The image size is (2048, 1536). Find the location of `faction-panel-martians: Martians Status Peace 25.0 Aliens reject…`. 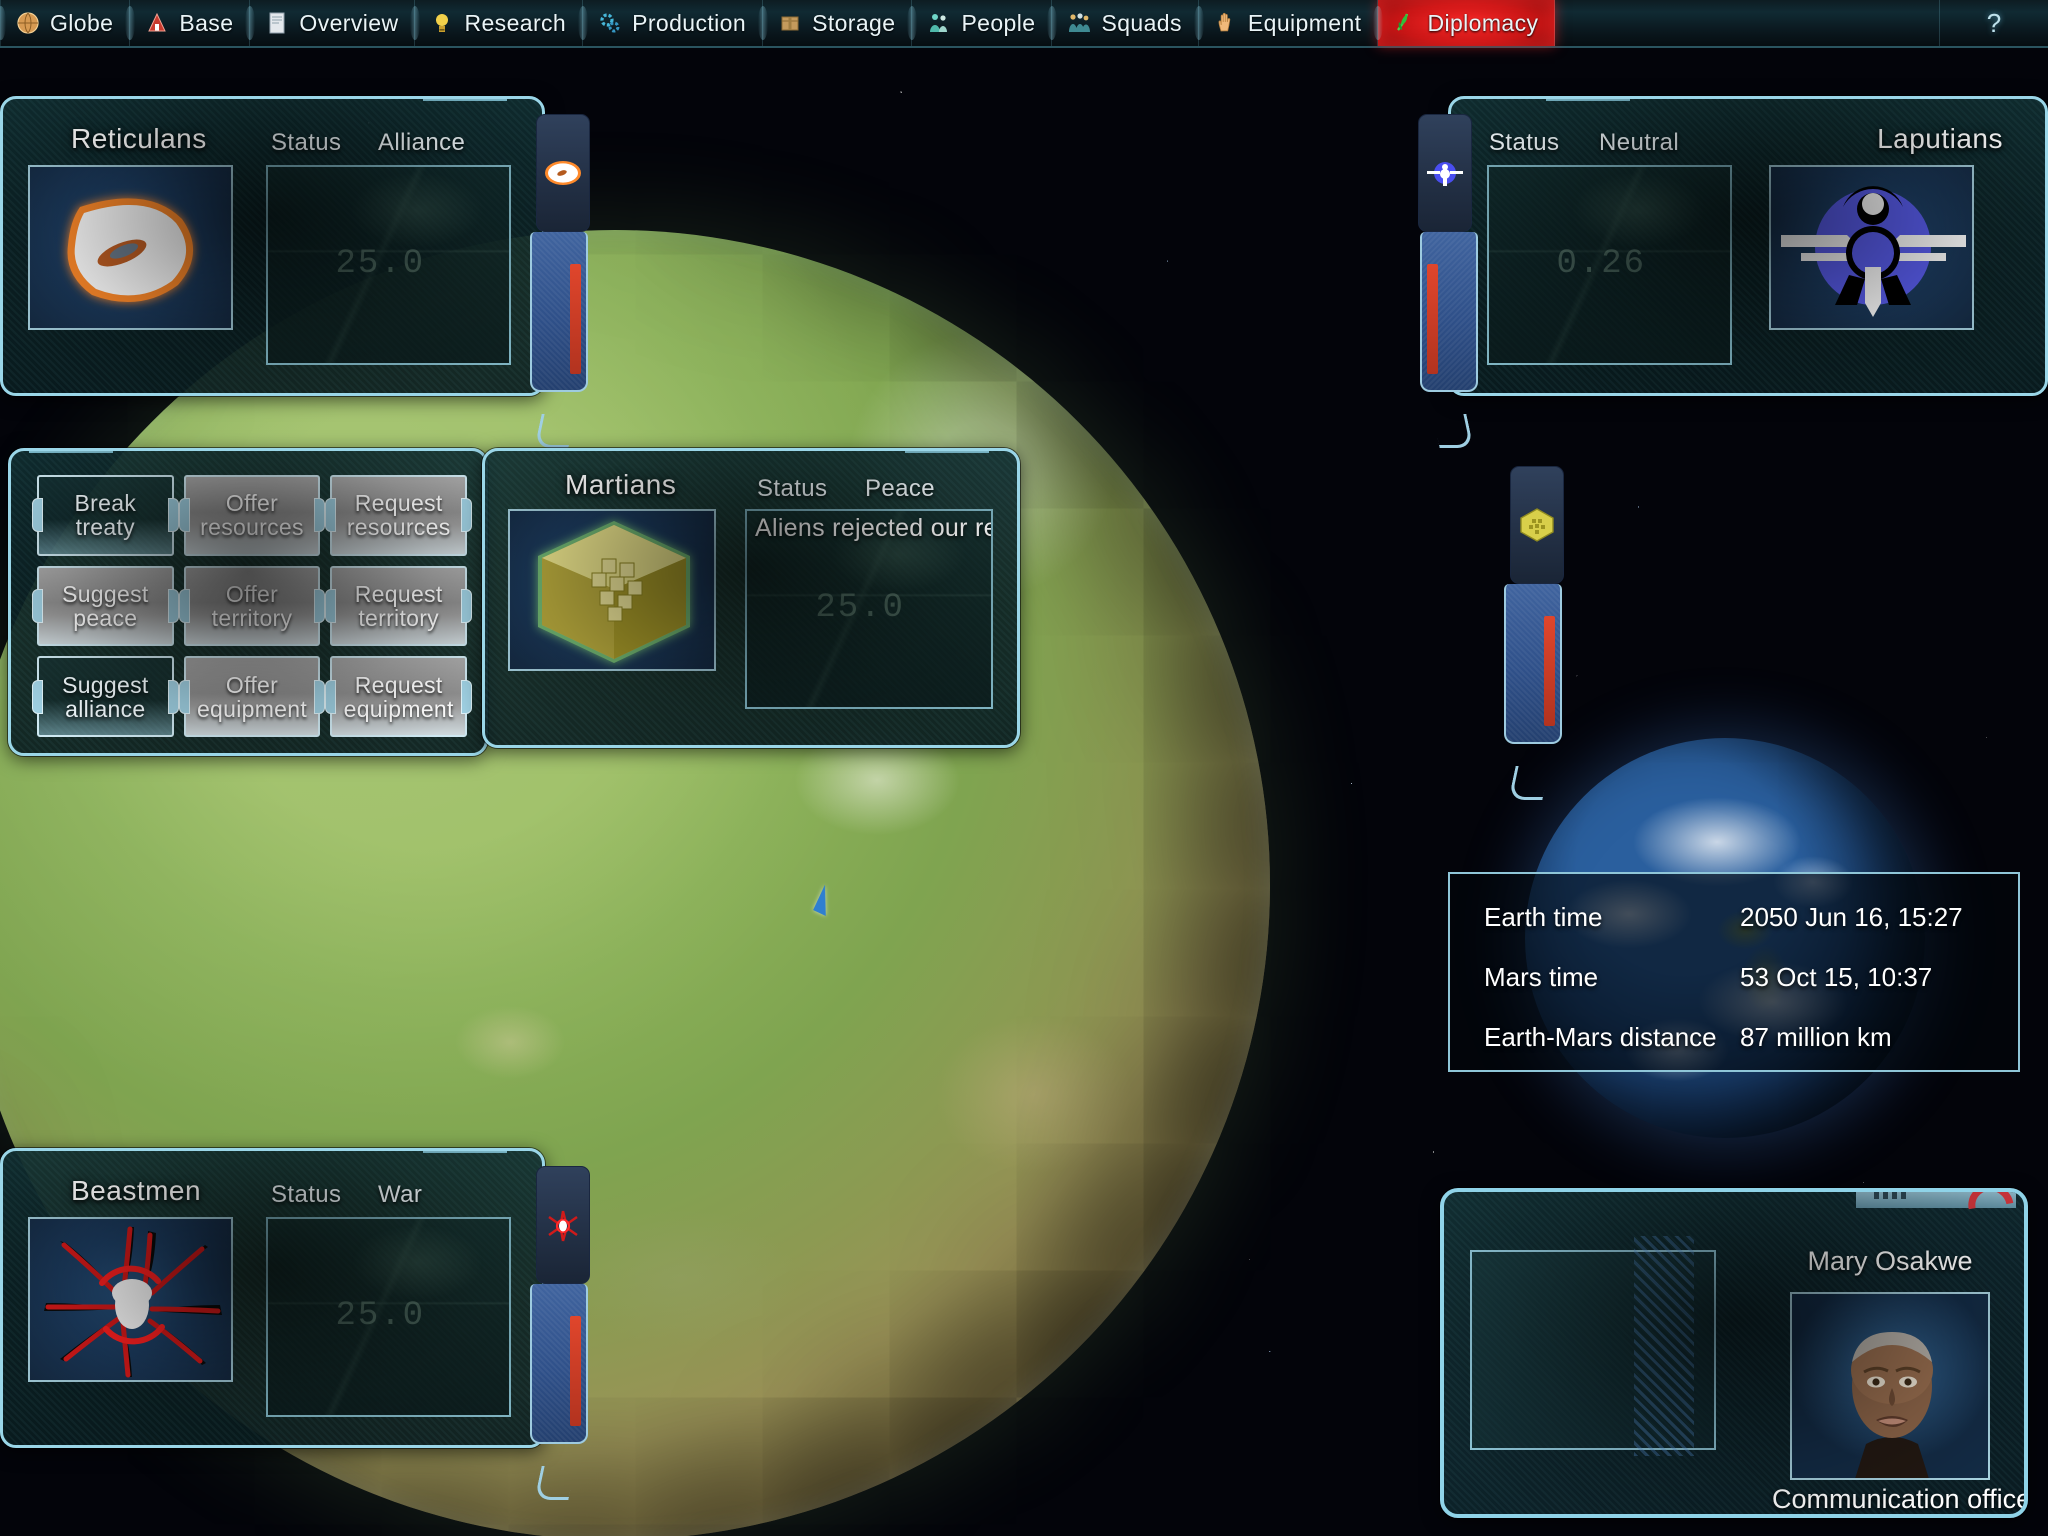

faction-panel-martians: Martians Status Peace 25.0 Aliens reject… is located at coordinates (1023, 624).